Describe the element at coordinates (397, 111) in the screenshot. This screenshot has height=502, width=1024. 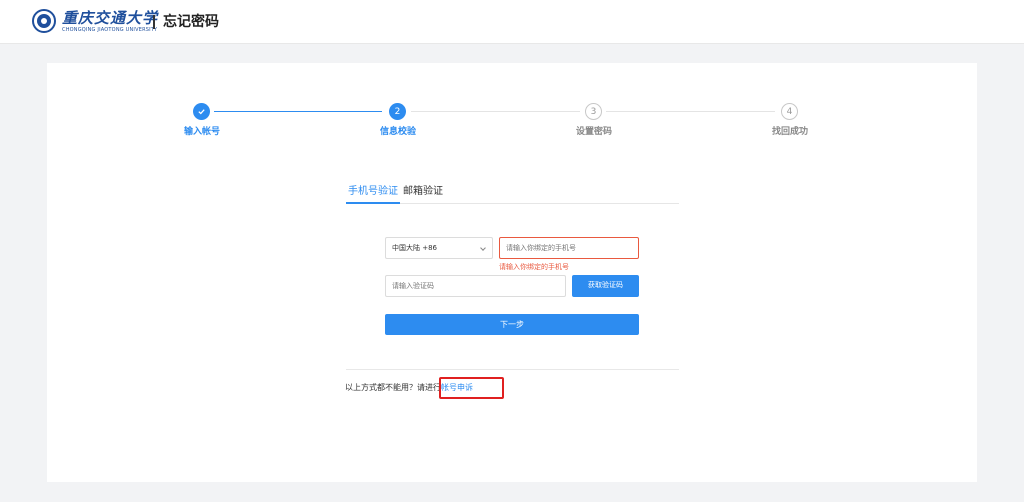
I see `step-2-circle: 2` at that location.